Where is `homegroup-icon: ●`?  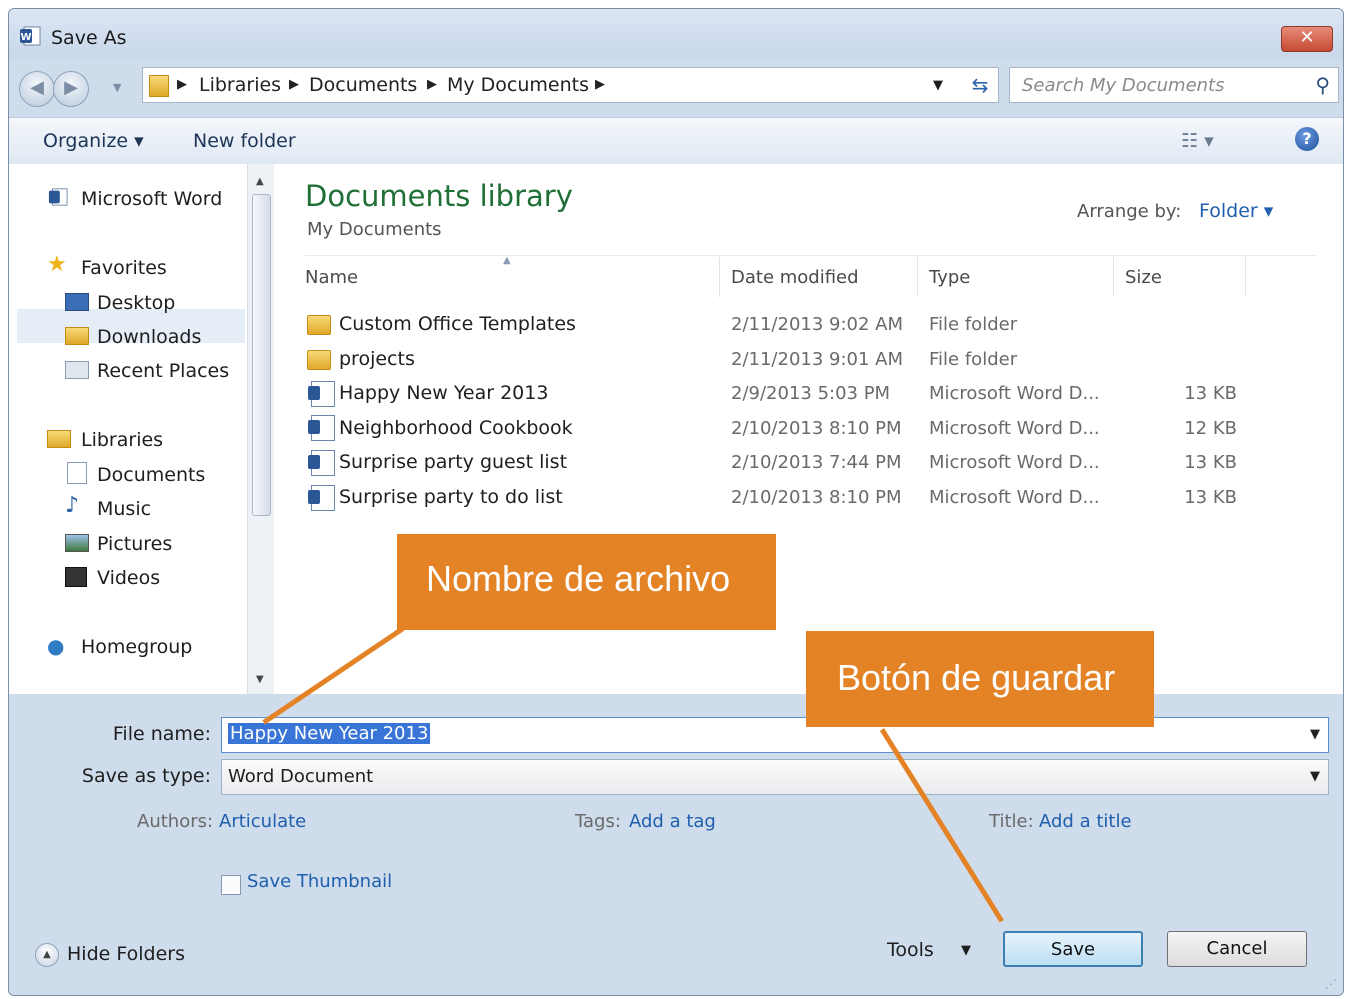
homegroup-icon: ● is located at coordinates (56, 646).